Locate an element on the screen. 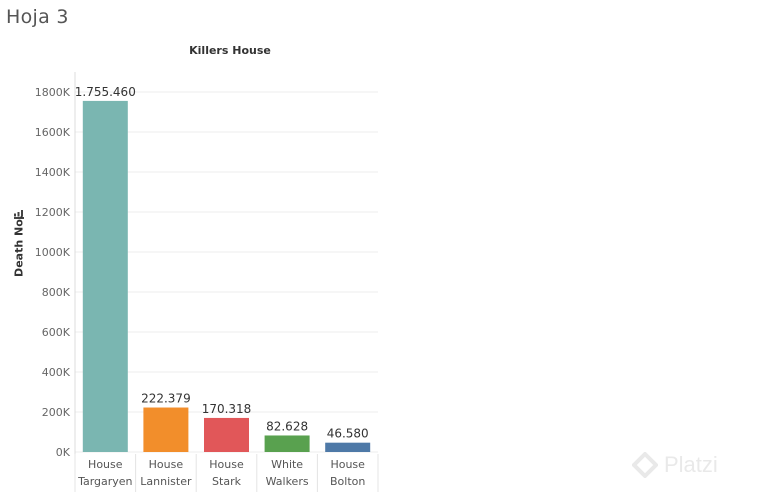 The height and width of the screenshot is (500, 767). data-label: 170.318 is located at coordinates (227, 409).